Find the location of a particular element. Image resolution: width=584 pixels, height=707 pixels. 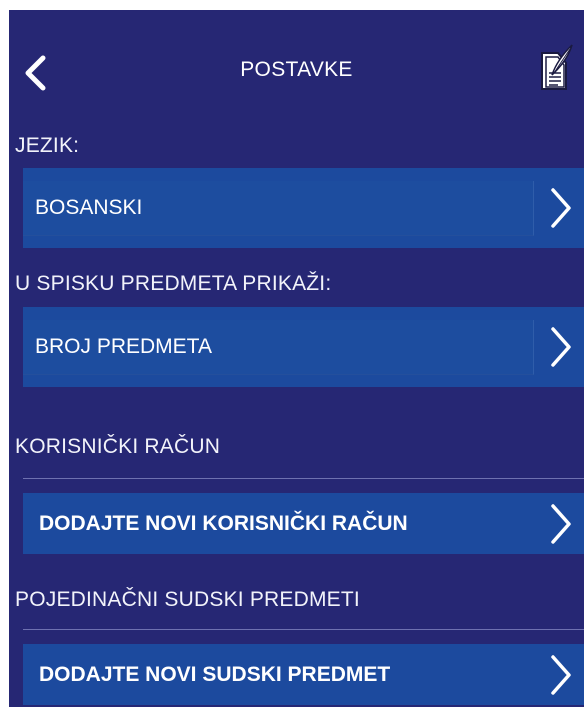

add-court-case-label: DODAJTE NOVI SUDSKI PREDMET is located at coordinates (215, 674).